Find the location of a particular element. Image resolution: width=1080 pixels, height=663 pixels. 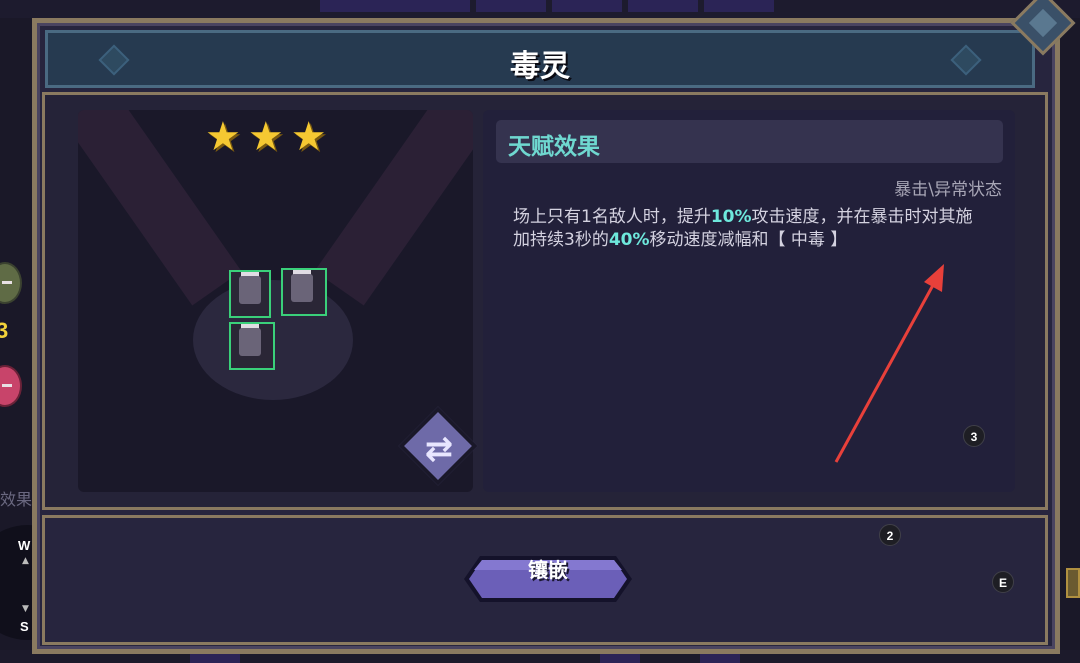

panel-title: 毒灵 is located at coordinates (540, 66).